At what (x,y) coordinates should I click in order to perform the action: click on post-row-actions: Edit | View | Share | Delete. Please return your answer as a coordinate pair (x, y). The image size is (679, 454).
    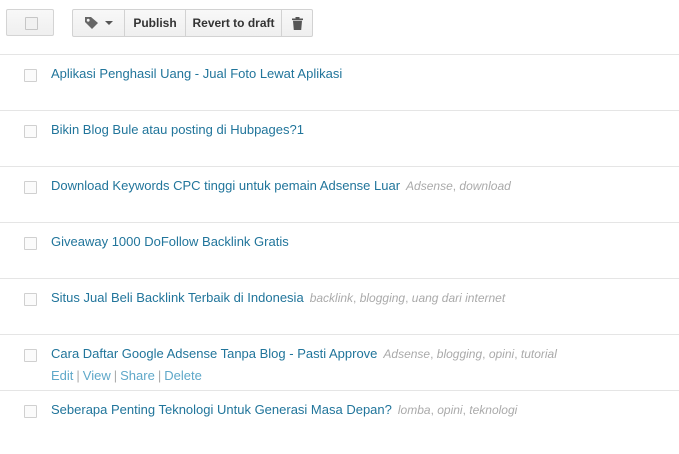
    Looking at the image, I should click on (126, 375).